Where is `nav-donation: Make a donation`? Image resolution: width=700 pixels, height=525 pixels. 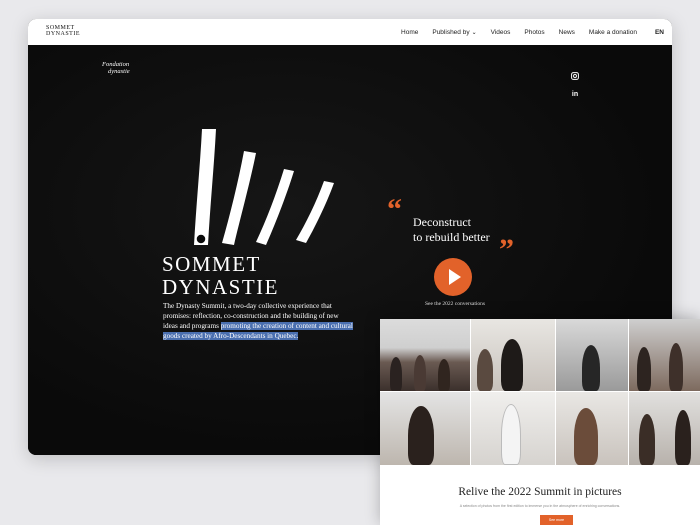
nav-donation: Make a donation is located at coordinates (613, 32).